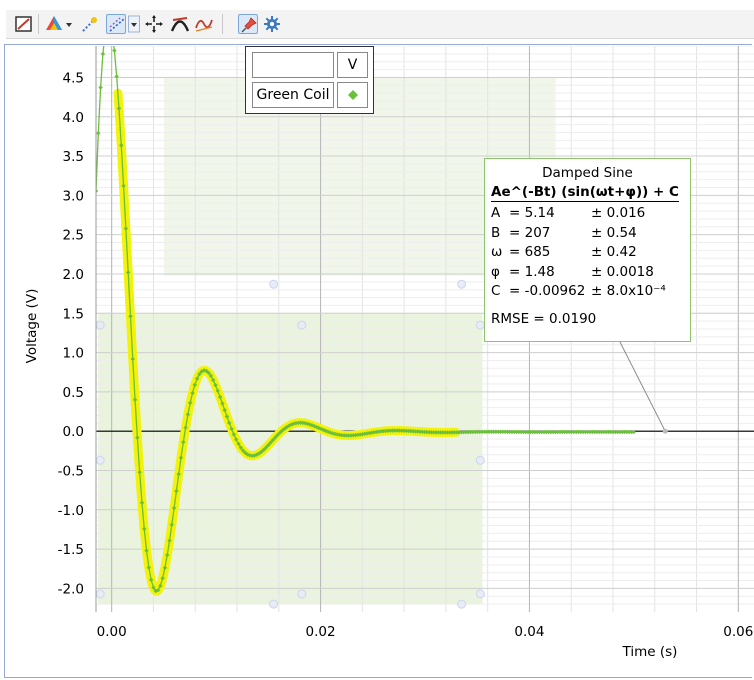 Image resolution: width=754 pixels, height=680 pixels. What do you see at coordinates (530, 252) in the screenshot?
I see `fit-param-value: = 685` at bounding box center [530, 252].